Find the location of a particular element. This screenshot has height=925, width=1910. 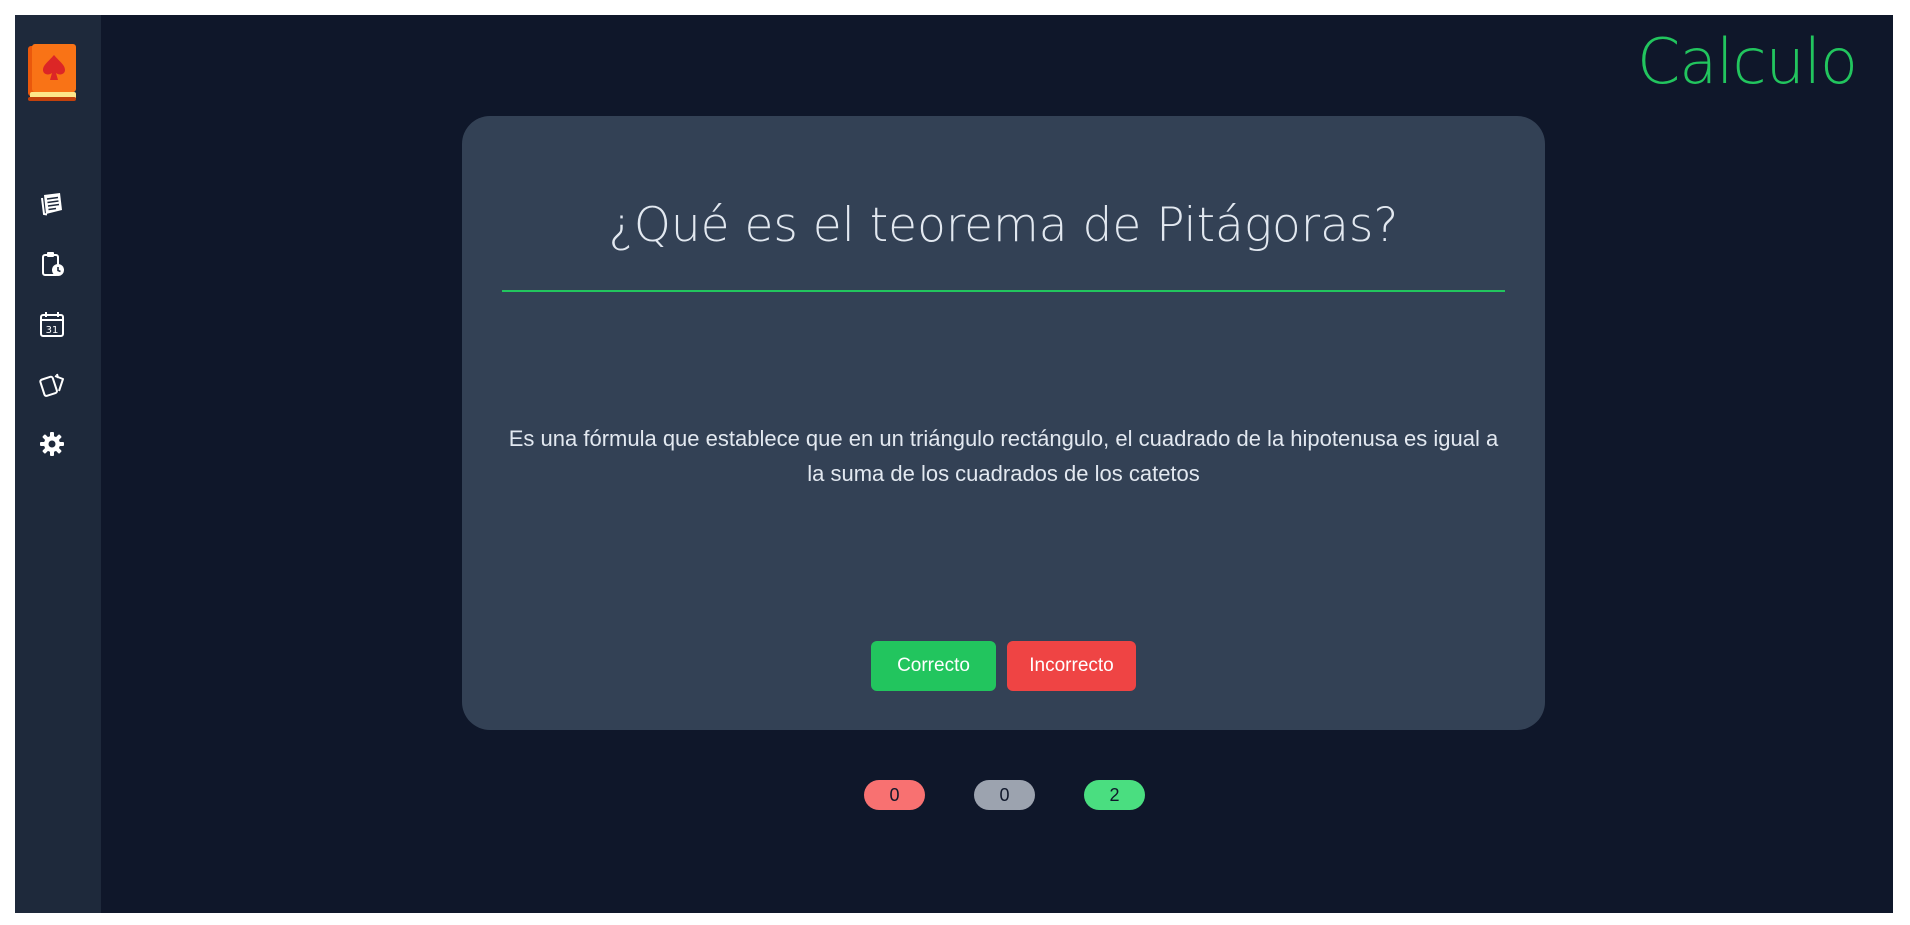

pending-count-badge: 0 is located at coordinates (1004, 795).